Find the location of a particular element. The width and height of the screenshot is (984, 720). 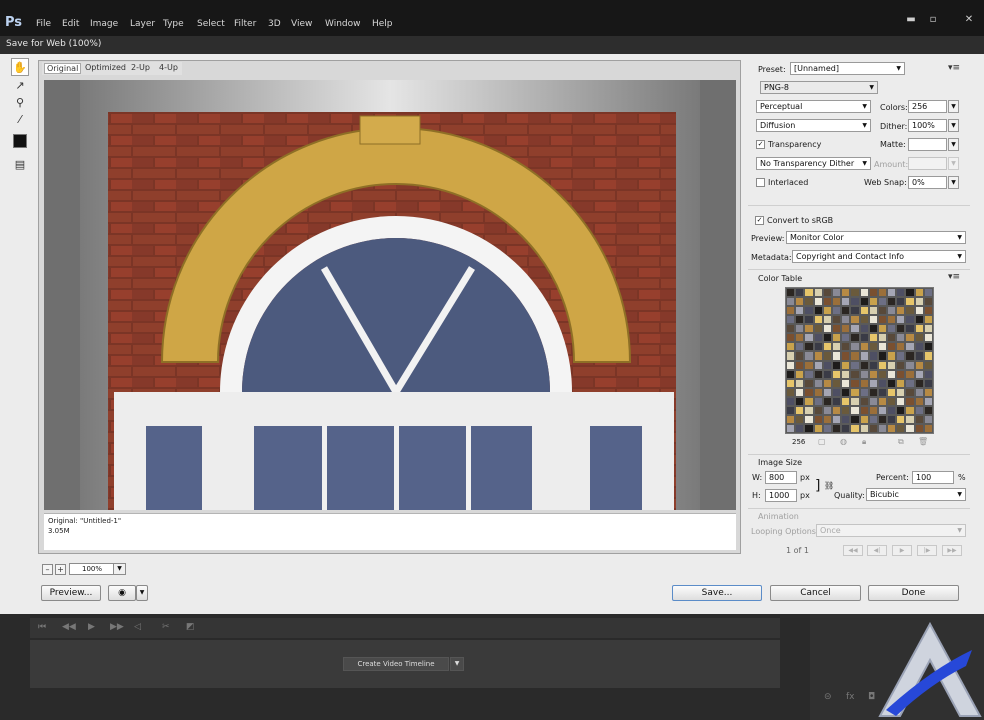

optimize-menu-icon: ▾≡ is located at coordinates (954, 68).